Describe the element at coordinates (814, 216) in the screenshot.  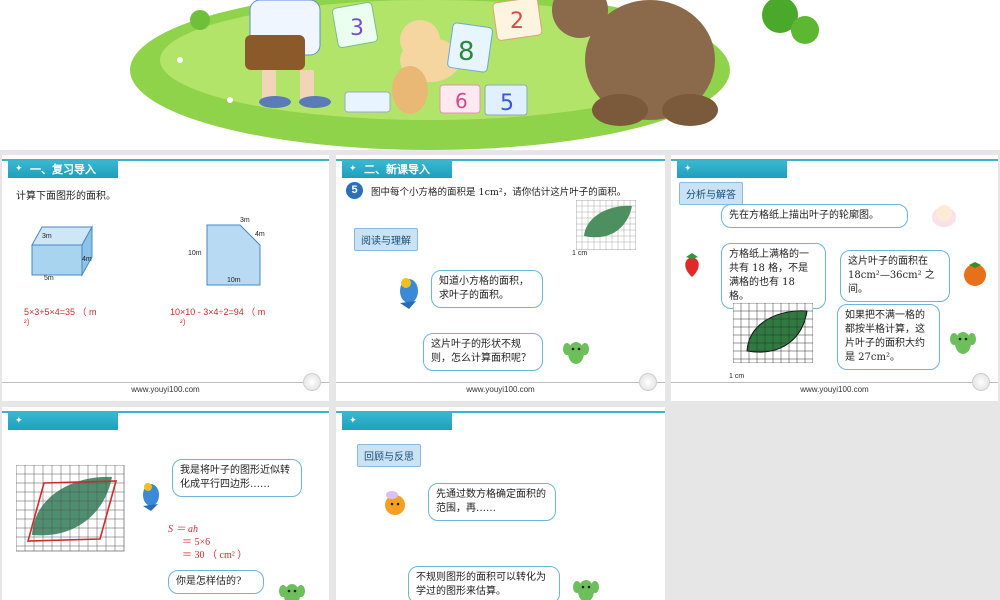
I see `speech-bubble: 先在方格纸上描出叶子的轮廓图。` at that location.